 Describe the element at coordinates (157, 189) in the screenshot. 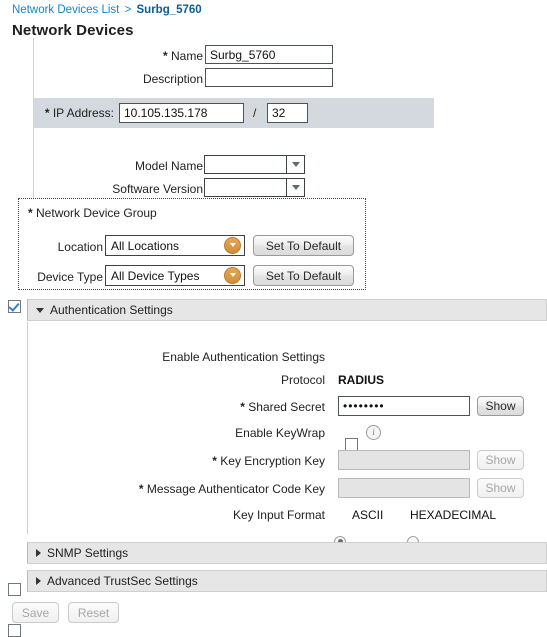

I see `software-version-label: Software Version` at that location.